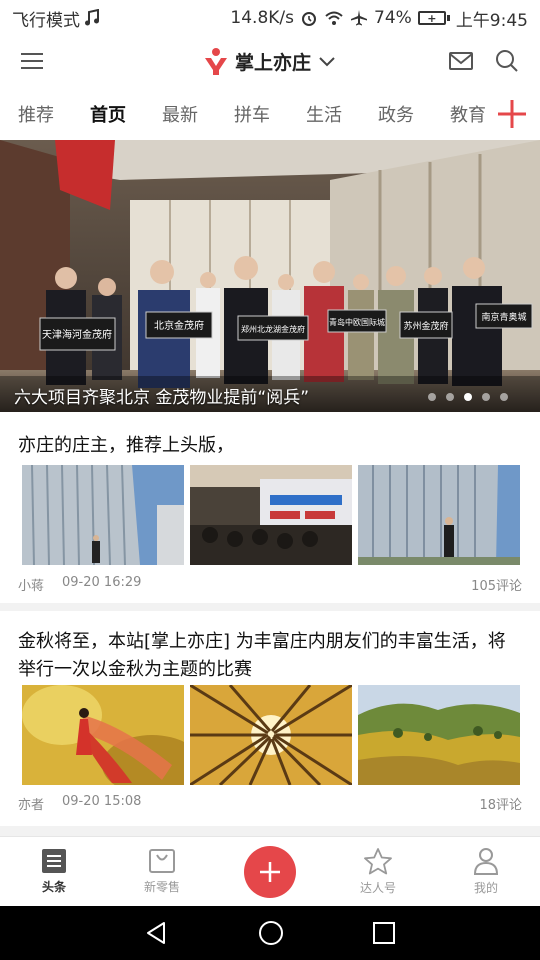  Describe the element at coordinates (359, 18) in the screenshot. I see `airplane-icon` at that location.